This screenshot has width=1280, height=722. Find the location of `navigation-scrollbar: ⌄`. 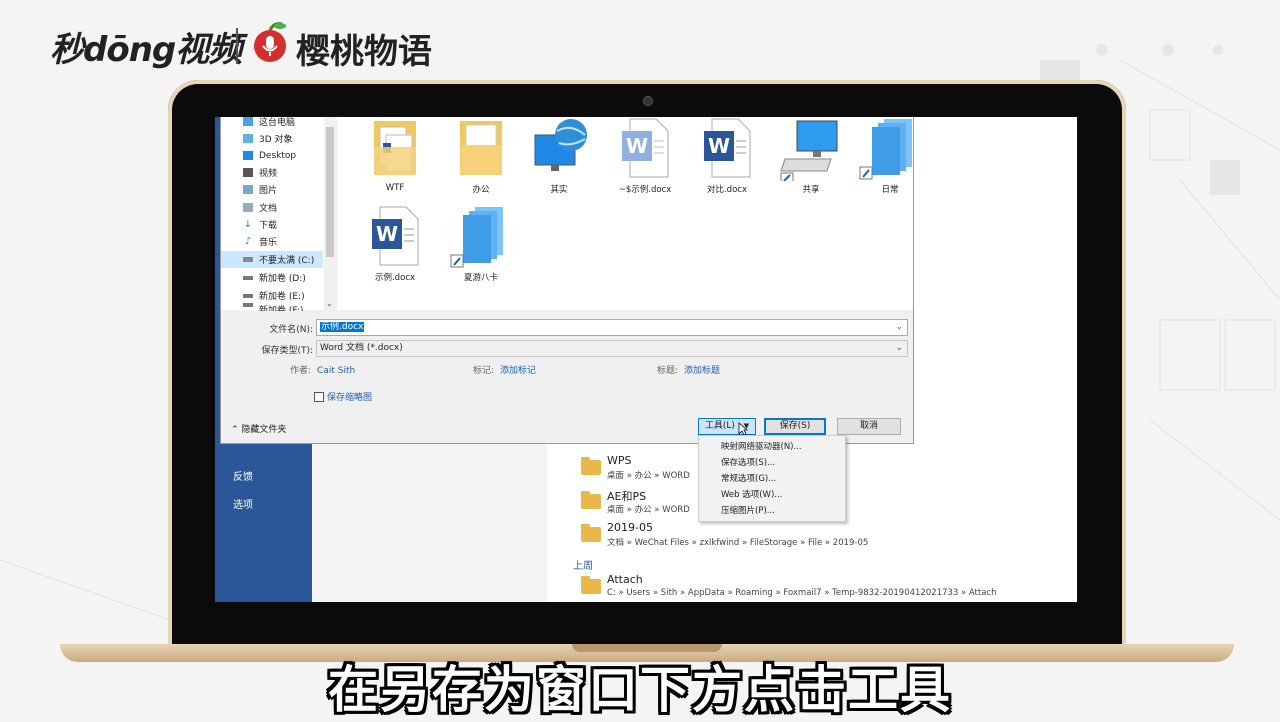

navigation-scrollbar: ⌄ is located at coordinates (330, 213).